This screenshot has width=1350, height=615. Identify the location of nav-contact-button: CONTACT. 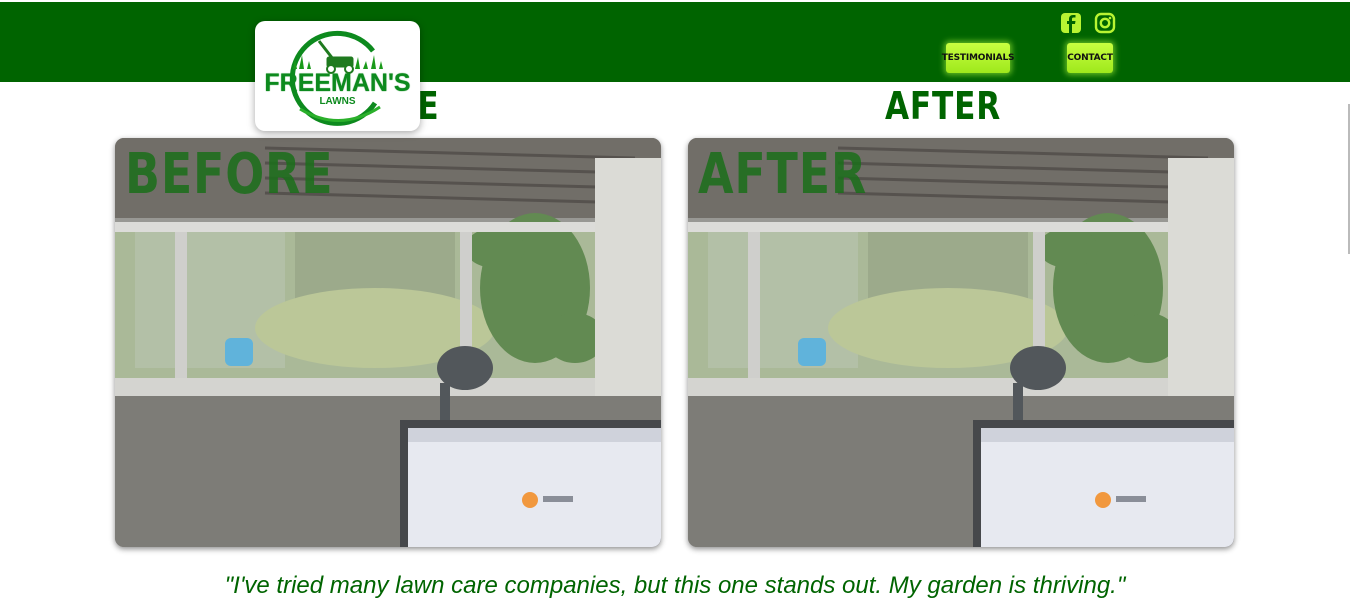
(1090, 58).